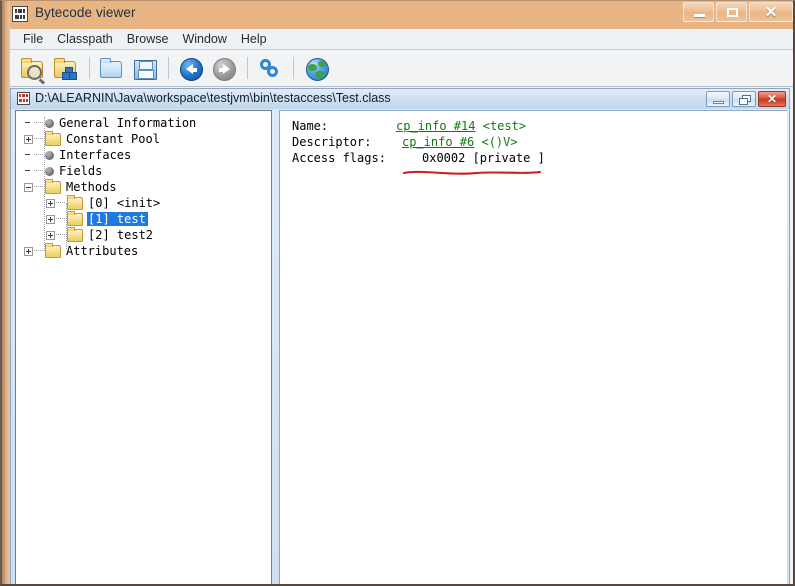 This screenshot has height=586, width=795. I want to click on detail-row-name: Name: cp_info #14 <test>, so click(418, 127).